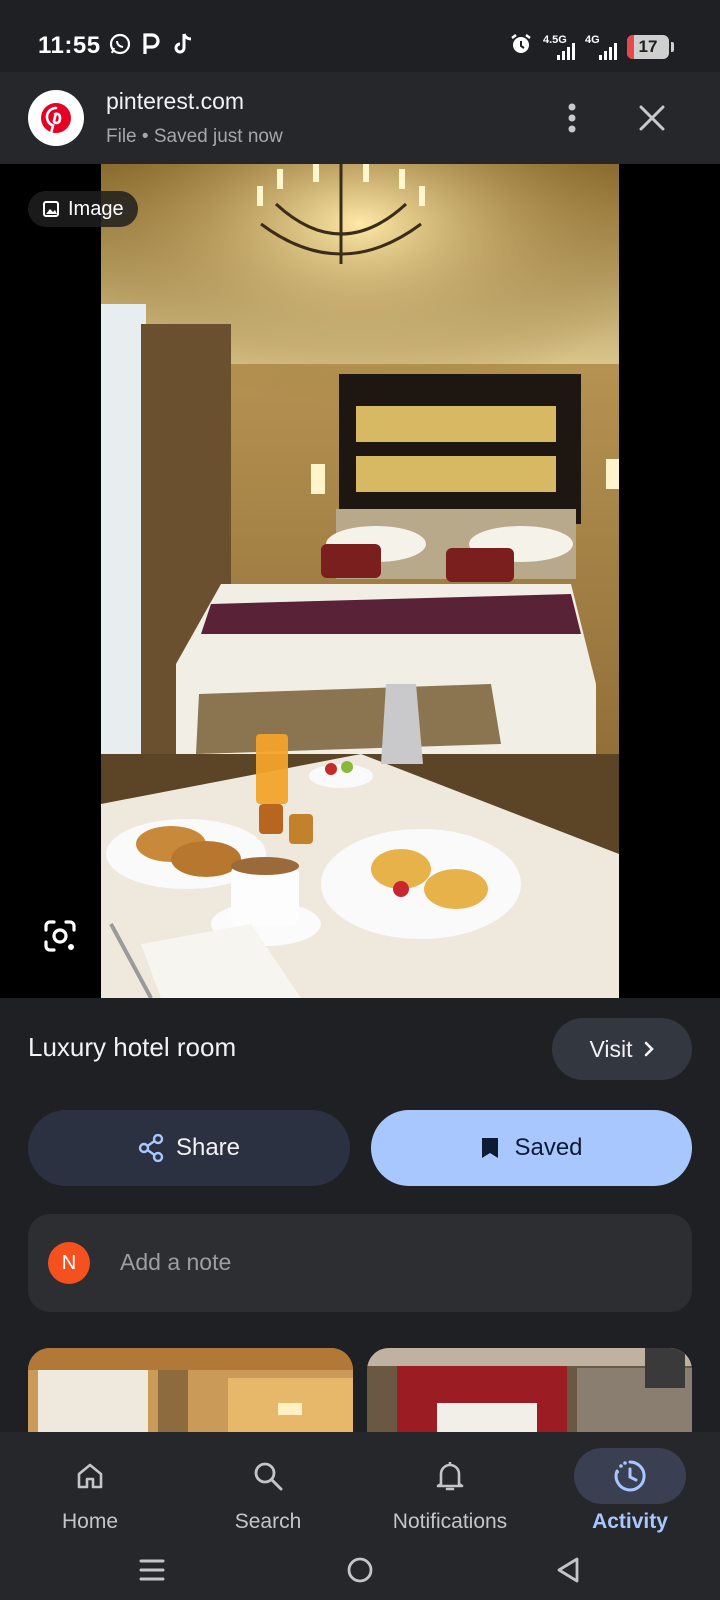 This screenshot has width=720, height=1600. I want to click on pin-title: Luxury hotel room, so click(132, 1047).